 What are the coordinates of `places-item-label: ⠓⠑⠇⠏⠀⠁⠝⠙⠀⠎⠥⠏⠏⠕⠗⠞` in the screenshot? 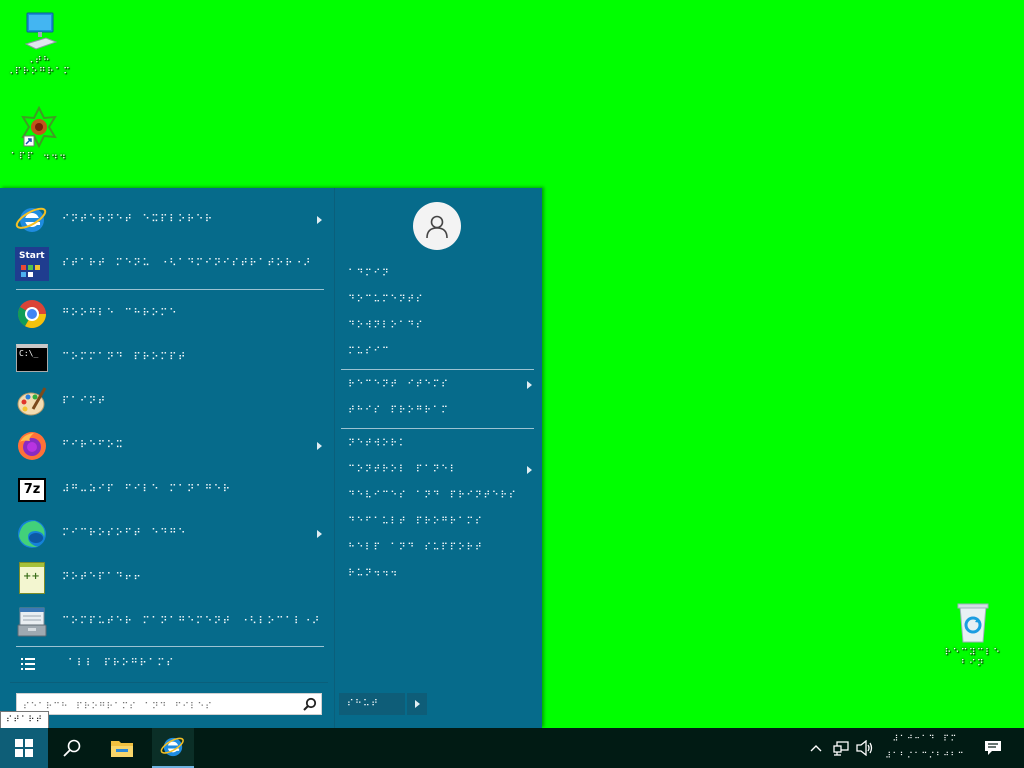 It's located at (416, 547).